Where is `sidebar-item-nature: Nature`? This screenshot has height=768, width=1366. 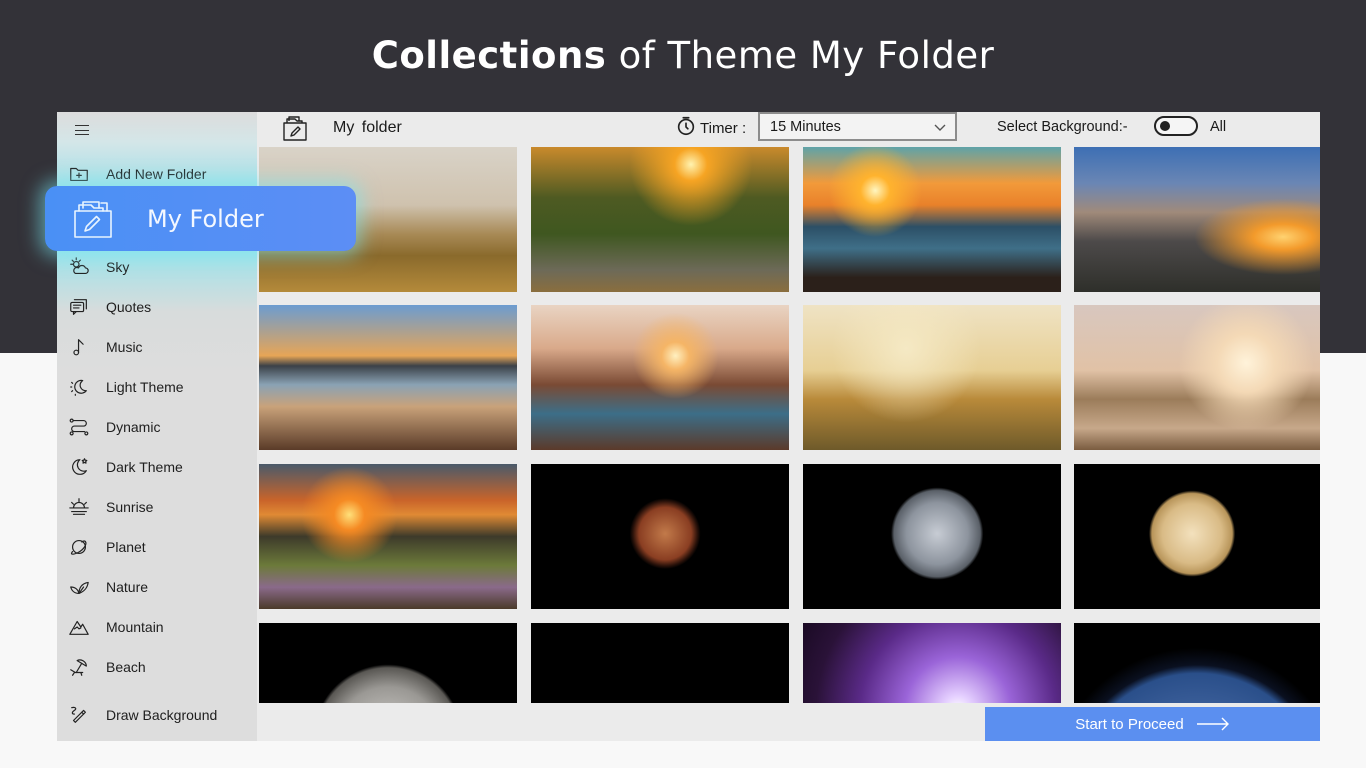
sidebar-item-nature: Nature is located at coordinates (157, 587).